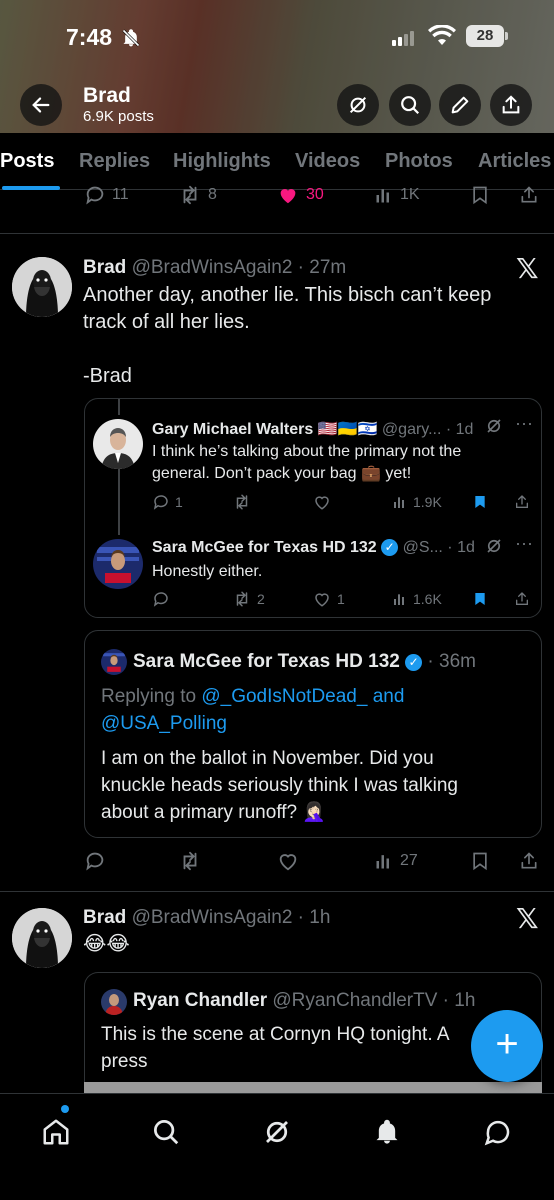 The width and height of the screenshot is (554, 1200). I want to click on tab-articles: Articles, so click(514, 161).